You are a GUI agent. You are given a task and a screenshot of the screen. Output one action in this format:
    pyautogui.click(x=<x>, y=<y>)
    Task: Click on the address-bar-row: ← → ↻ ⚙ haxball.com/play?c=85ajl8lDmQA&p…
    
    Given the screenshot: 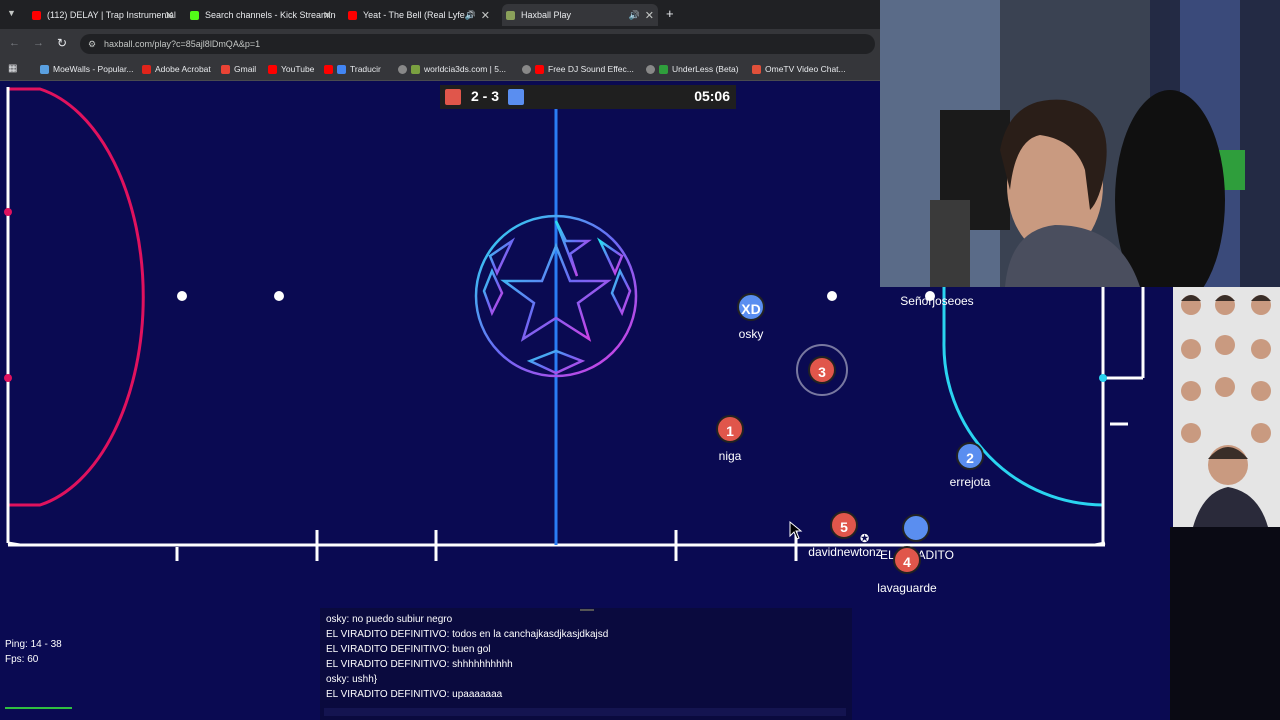 What is the action you would take?
    pyautogui.click(x=440, y=44)
    